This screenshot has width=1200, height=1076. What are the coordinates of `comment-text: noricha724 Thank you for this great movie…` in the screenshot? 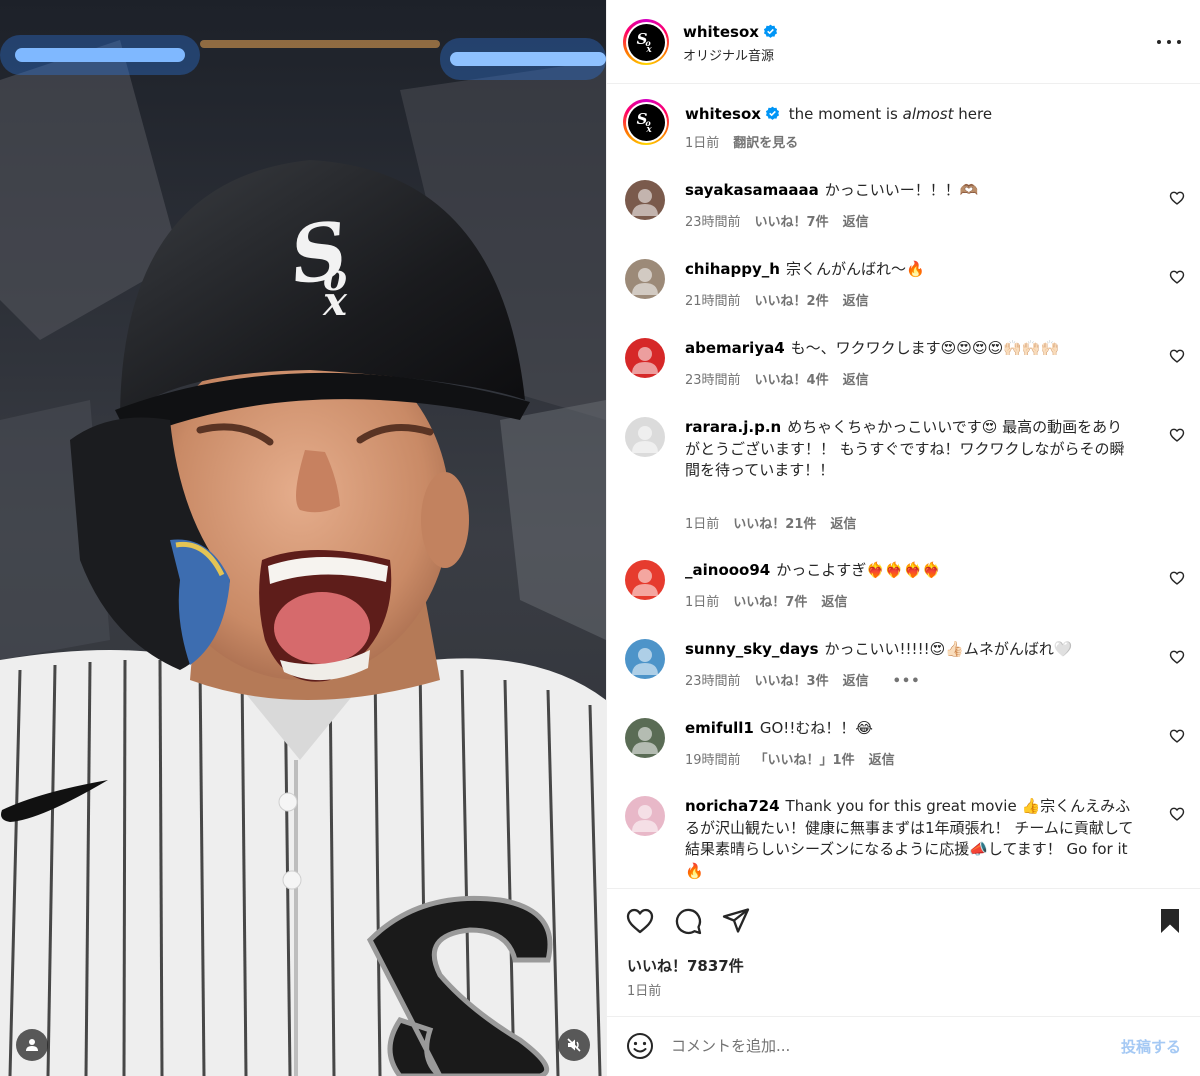 It's located at (911, 839).